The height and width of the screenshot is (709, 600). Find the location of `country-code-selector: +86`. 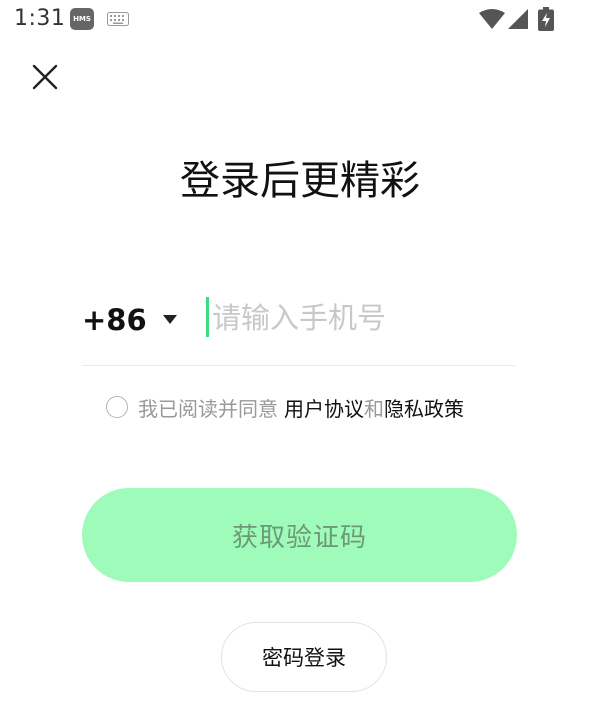

country-code-selector: +86 is located at coordinates (129, 320).